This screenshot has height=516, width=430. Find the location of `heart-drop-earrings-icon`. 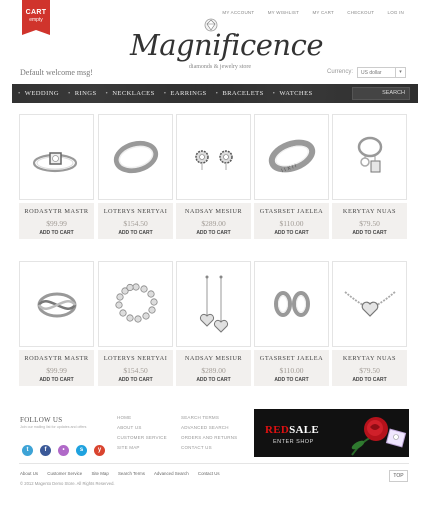

heart-drop-earrings-icon is located at coordinates (214, 304).